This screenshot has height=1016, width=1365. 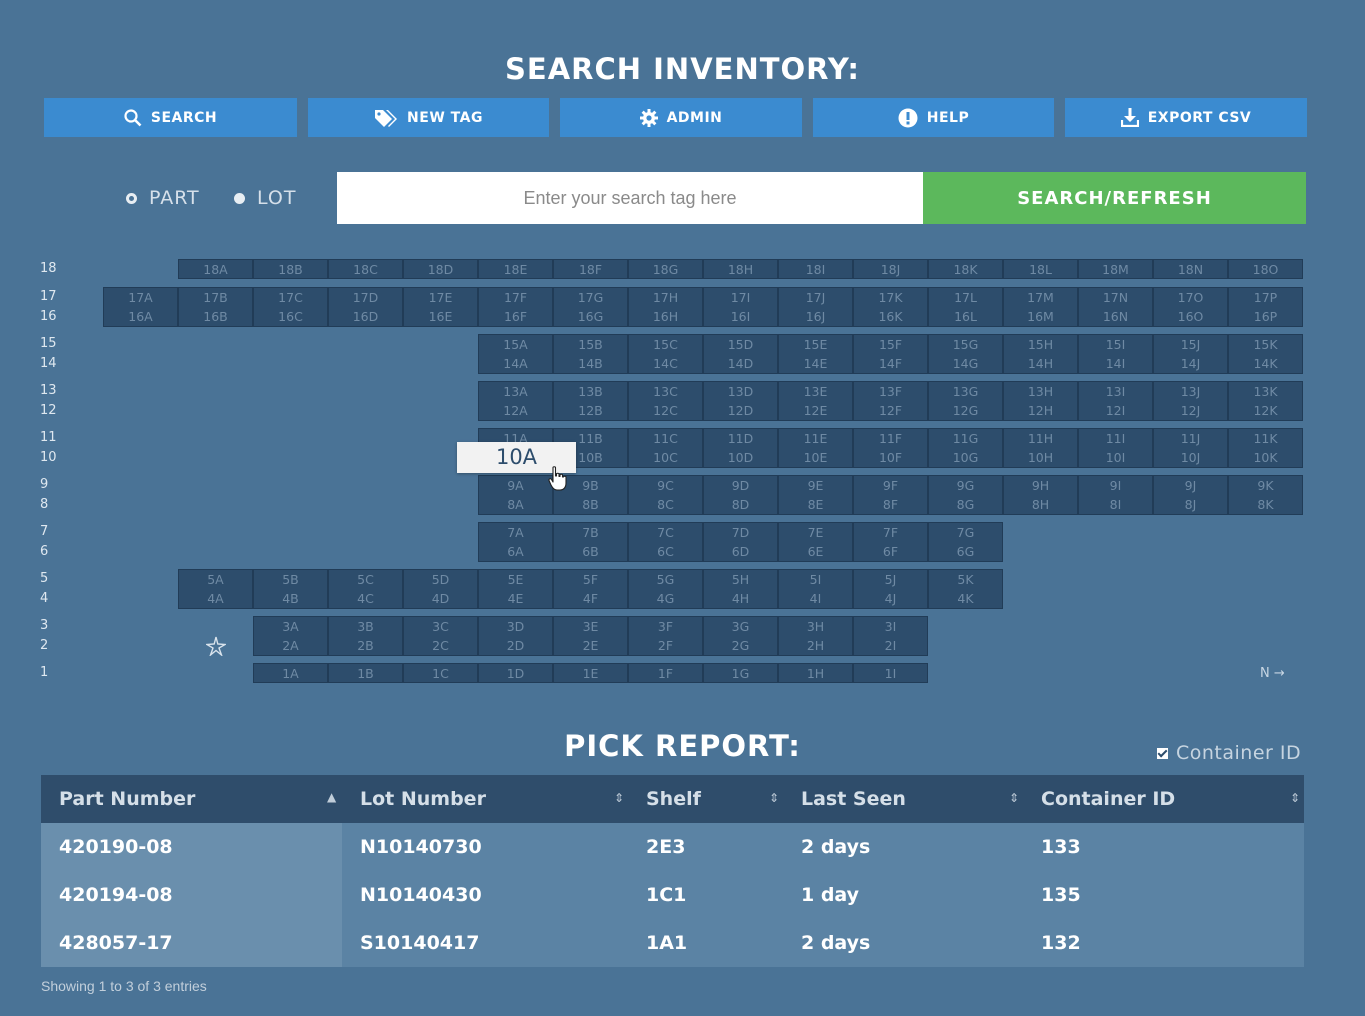 What do you see at coordinates (815, 673) in the screenshot?
I see `shelf-cell-1h: 1H` at bounding box center [815, 673].